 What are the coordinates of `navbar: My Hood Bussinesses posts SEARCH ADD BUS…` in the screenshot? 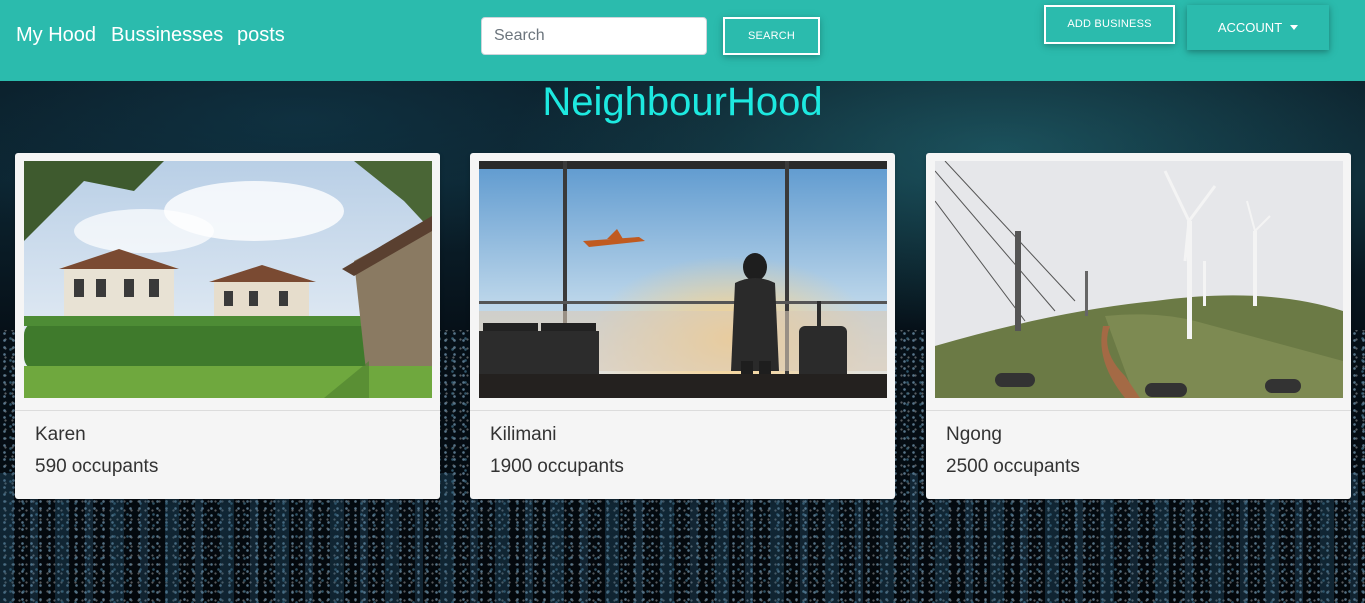 It's located at (682, 40).